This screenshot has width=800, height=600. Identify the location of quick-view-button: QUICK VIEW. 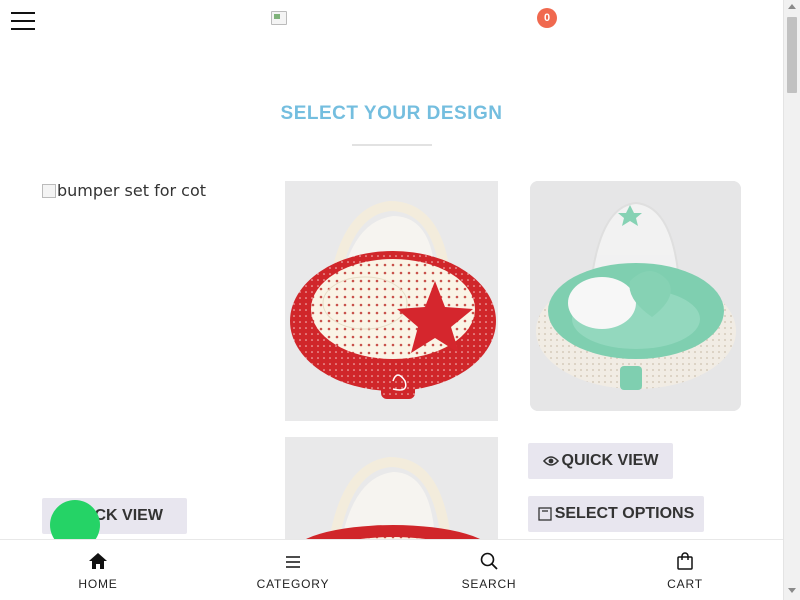
(600, 461).